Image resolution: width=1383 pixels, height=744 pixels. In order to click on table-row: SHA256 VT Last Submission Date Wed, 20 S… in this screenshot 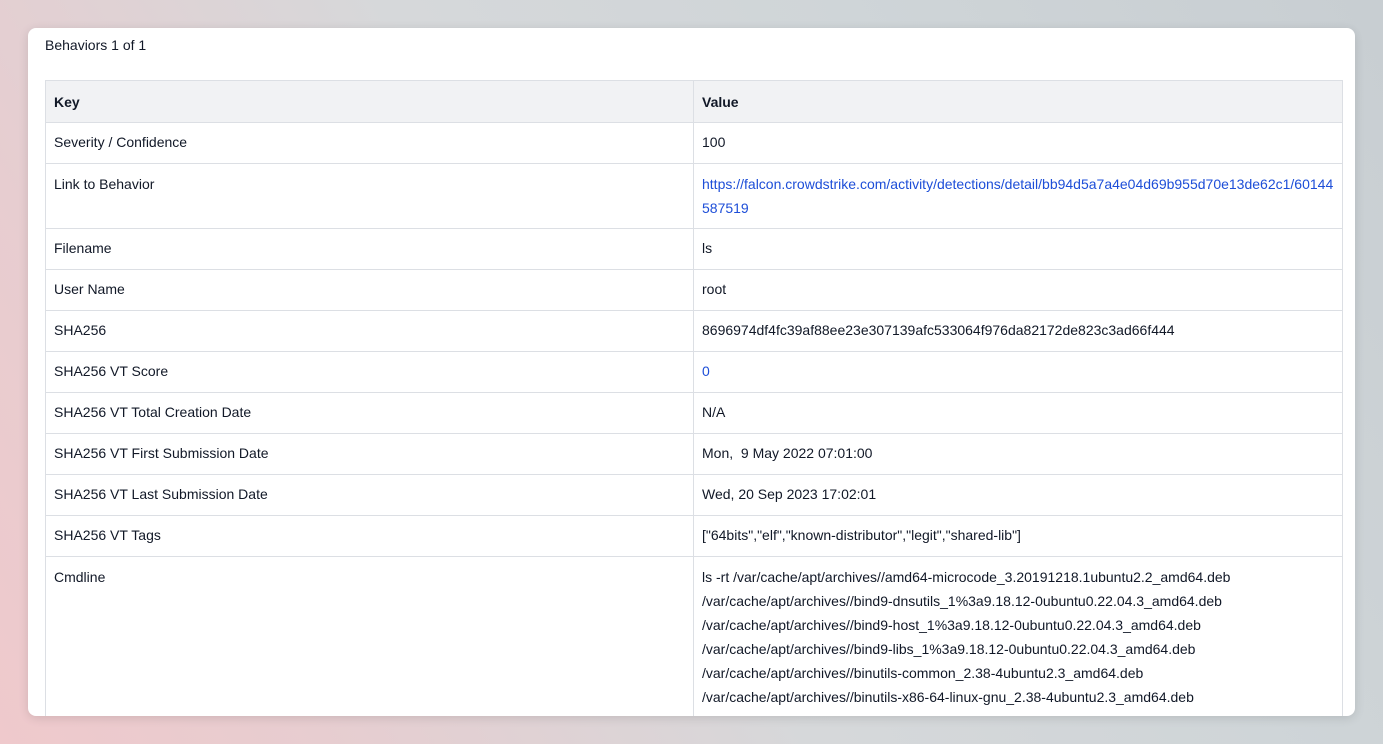, I will do `click(694, 495)`.